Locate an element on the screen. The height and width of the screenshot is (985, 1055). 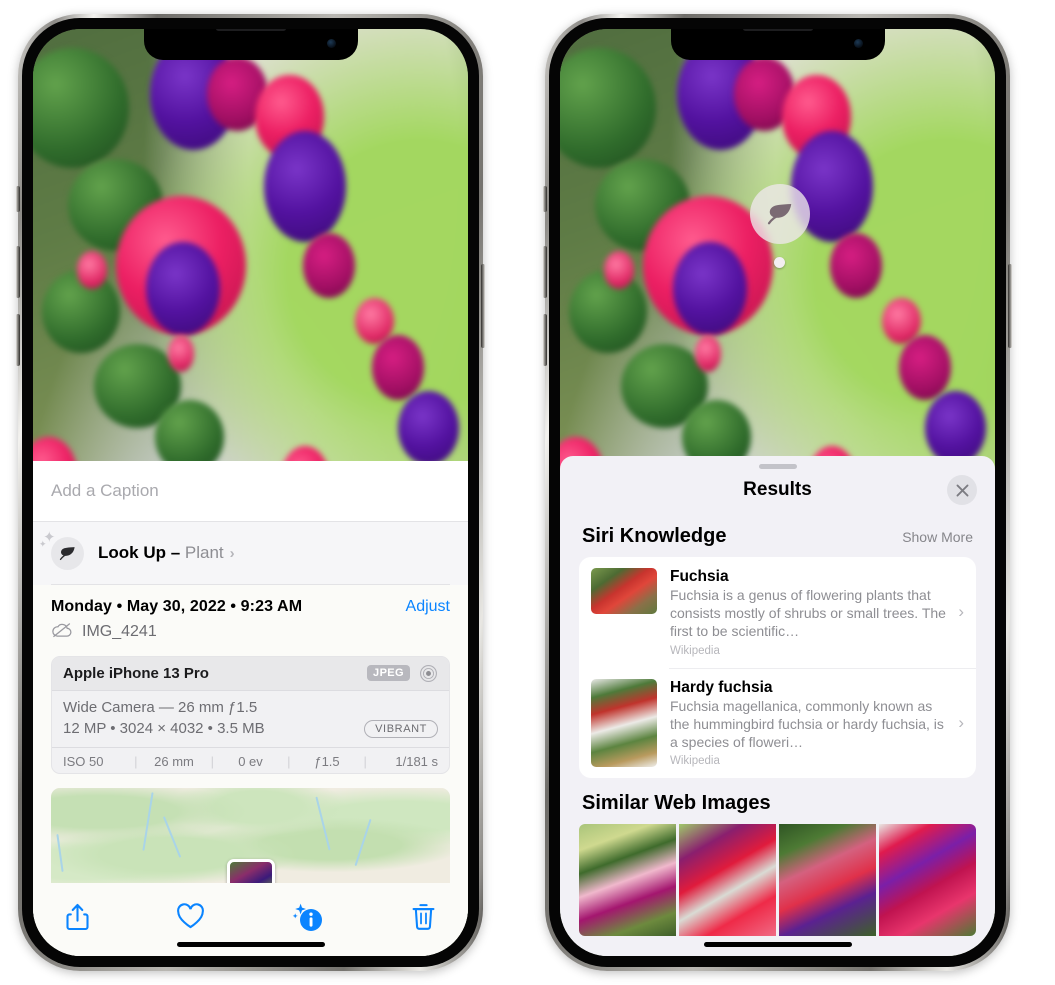
siri-knowledge-header: Siri Knowledge Show More is located at coordinates (777, 534).